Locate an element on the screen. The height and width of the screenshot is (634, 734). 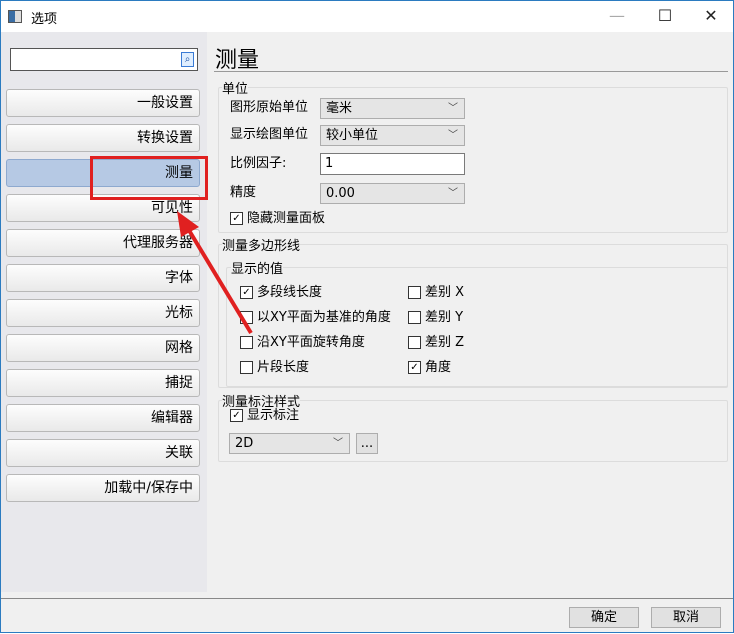
arrow-shaft is located at coordinates (219, 280).